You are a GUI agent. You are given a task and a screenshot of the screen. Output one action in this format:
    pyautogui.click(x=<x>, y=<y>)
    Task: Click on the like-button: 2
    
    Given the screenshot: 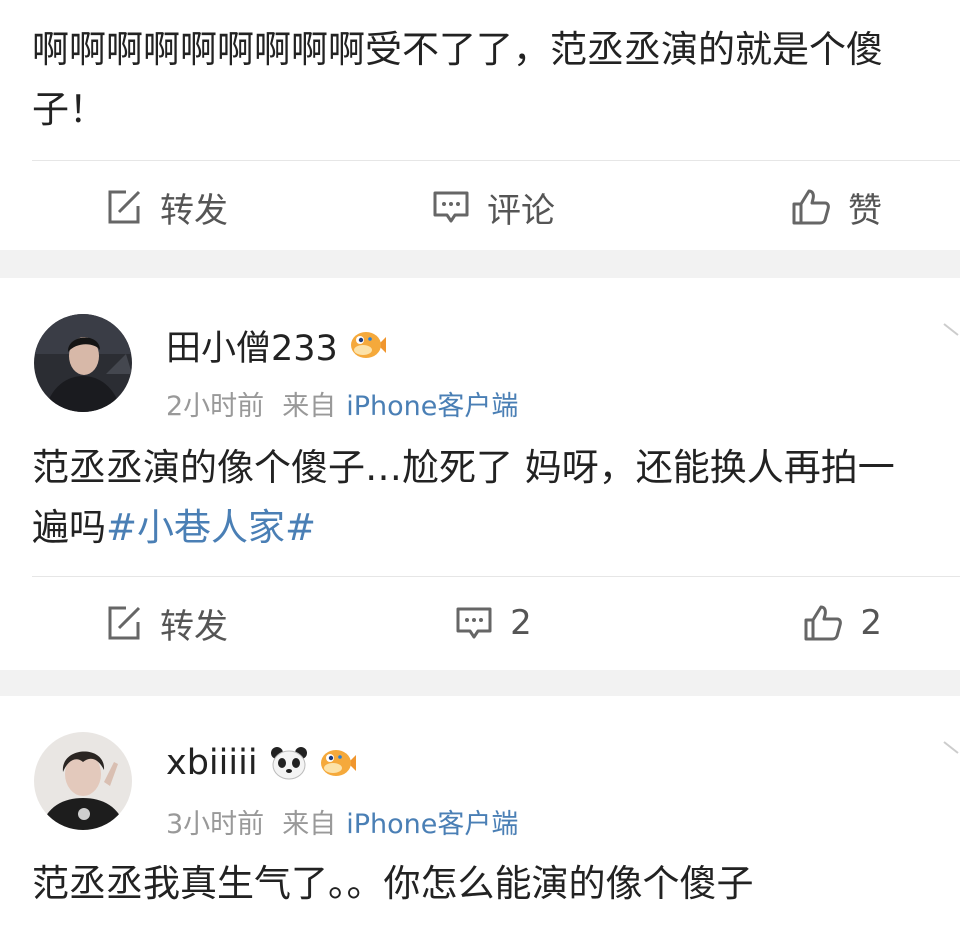 What is the action you would take?
    pyautogui.click(x=791, y=623)
    